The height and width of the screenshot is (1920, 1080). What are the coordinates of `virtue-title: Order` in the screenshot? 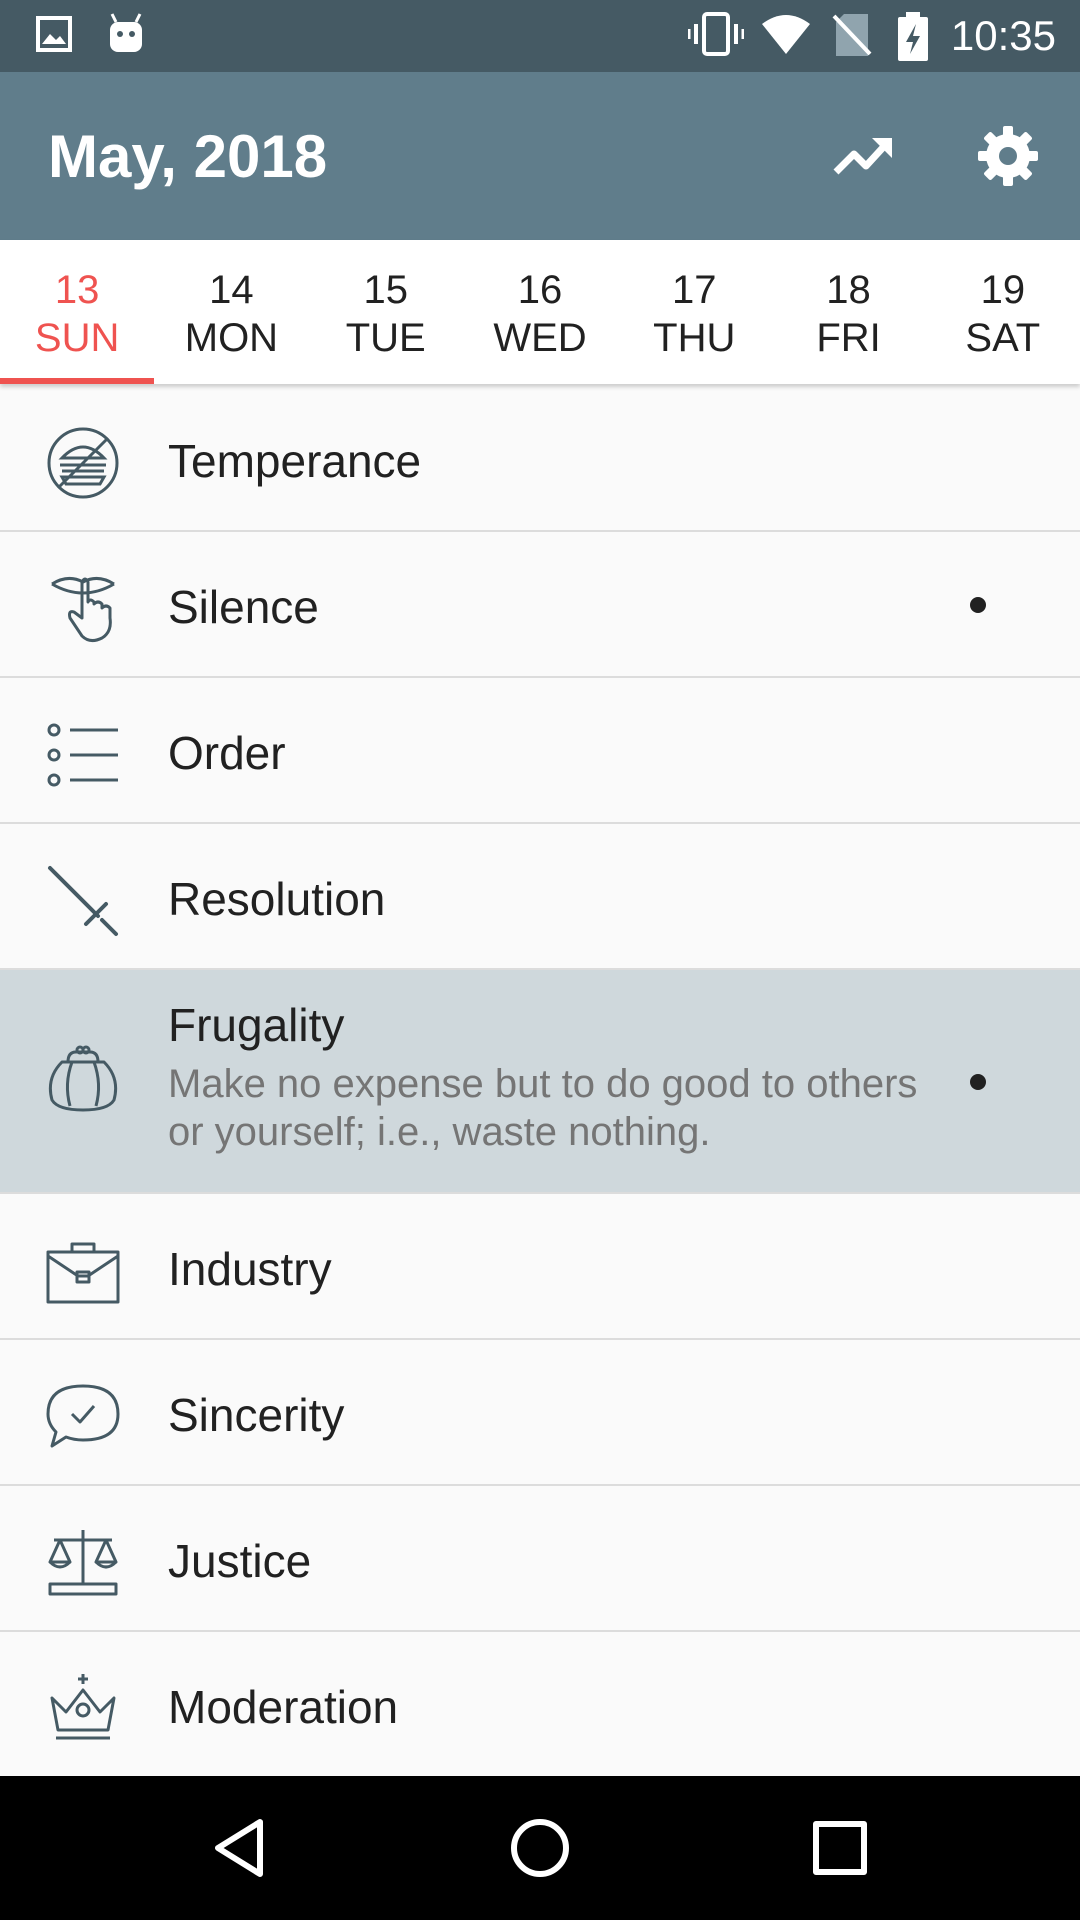 It's located at (227, 753).